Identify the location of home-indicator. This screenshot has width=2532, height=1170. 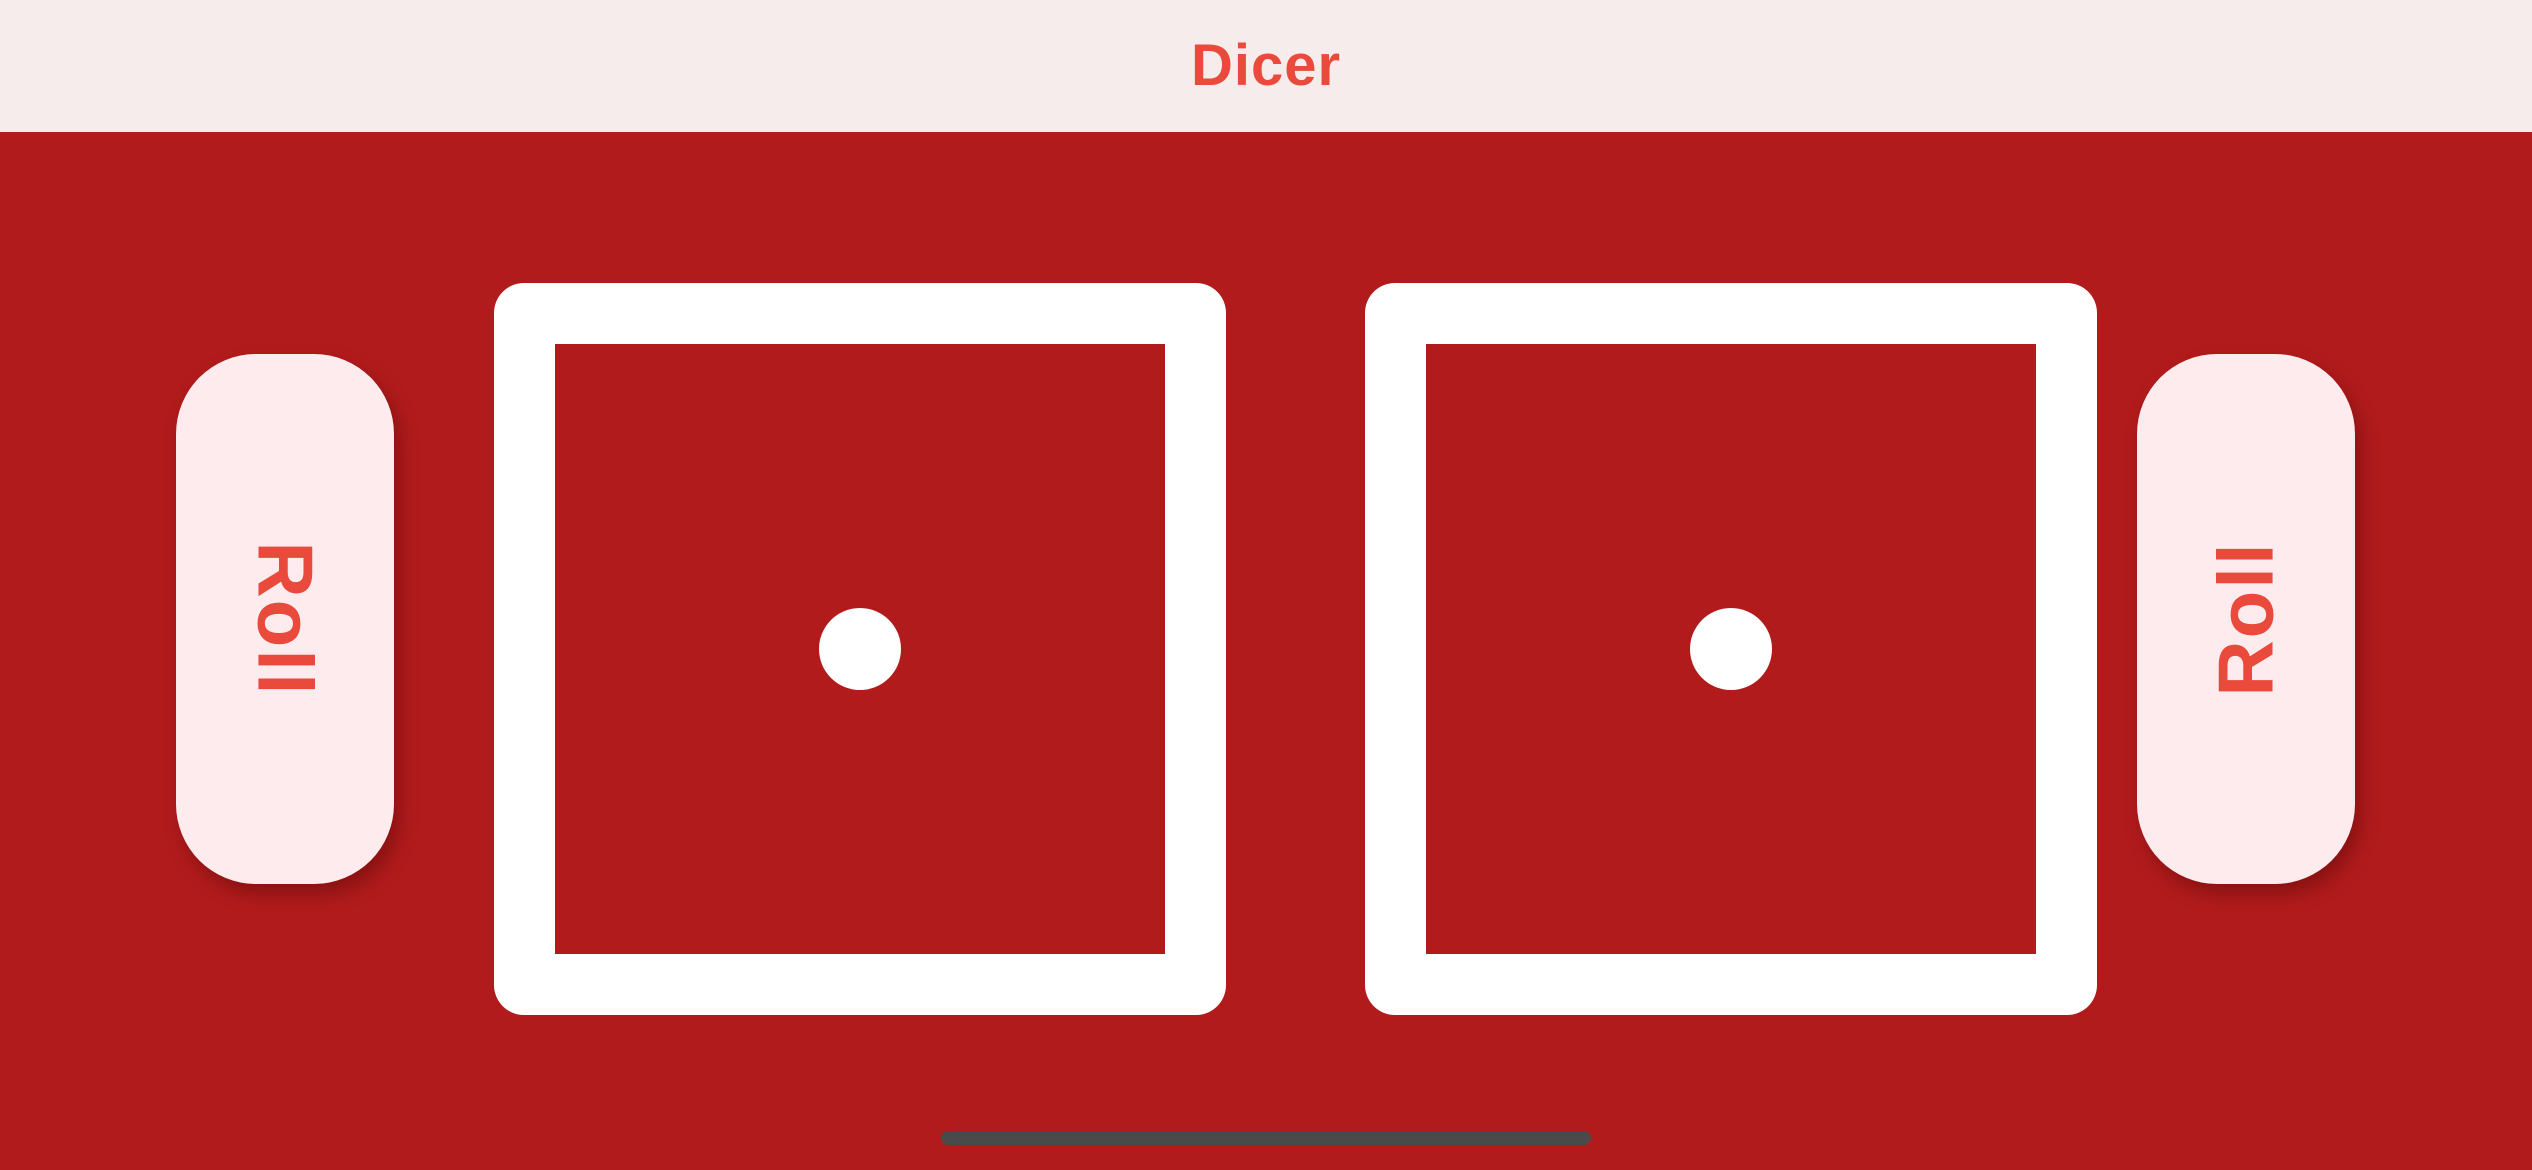
(1266, 1138).